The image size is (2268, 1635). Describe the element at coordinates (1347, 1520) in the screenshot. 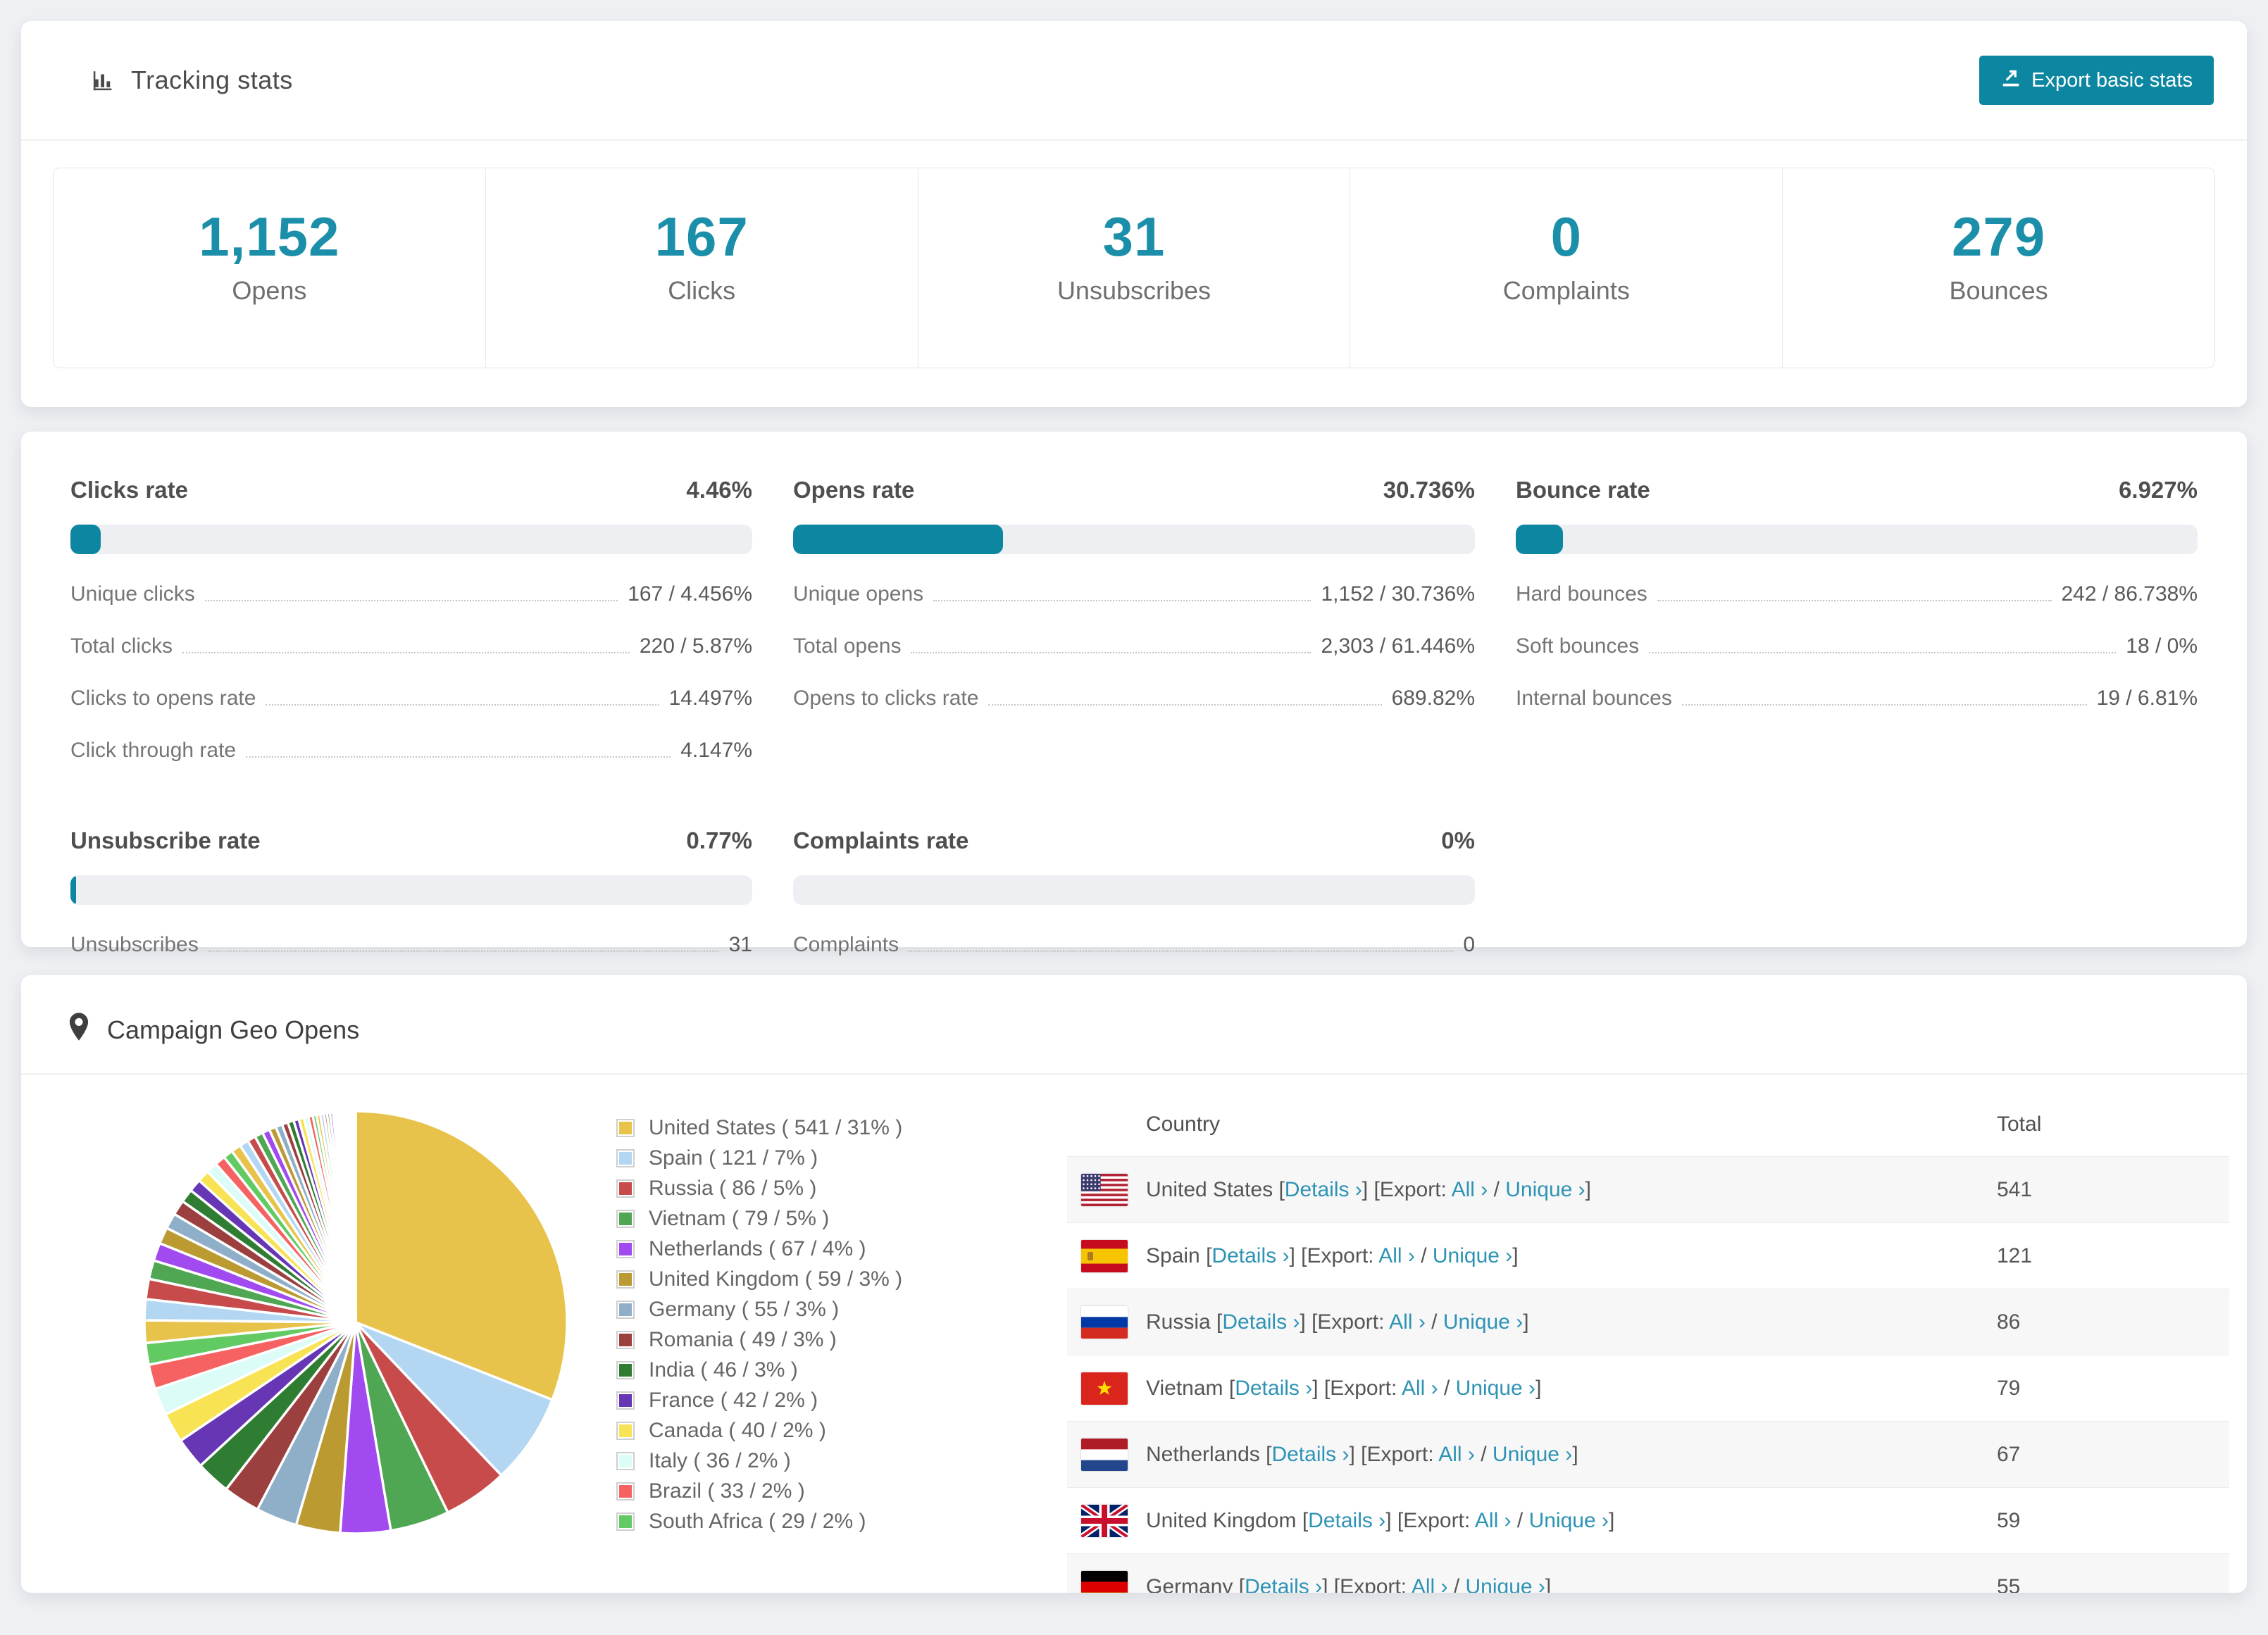

I see `details-link-united-kingdom: Details ›` at that location.